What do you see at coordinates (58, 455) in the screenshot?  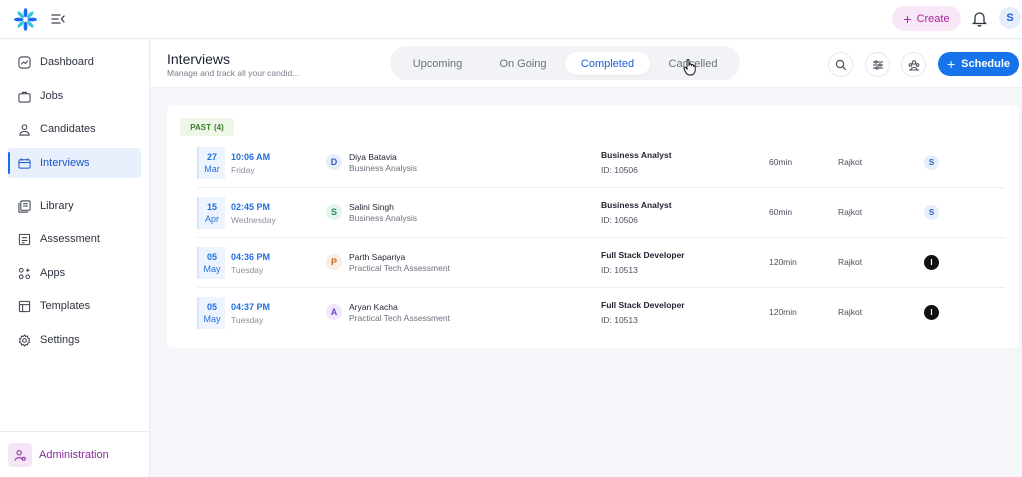 I see `sidebar-item-administration: Administration` at bounding box center [58, 455].